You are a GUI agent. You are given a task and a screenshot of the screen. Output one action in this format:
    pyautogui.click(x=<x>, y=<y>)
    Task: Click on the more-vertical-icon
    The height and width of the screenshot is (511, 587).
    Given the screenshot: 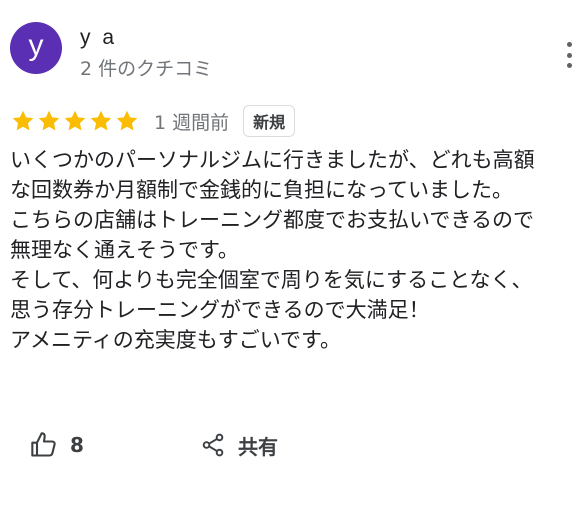 What is the action you would take?
    pyautogui.click(x=569, y=55)
    